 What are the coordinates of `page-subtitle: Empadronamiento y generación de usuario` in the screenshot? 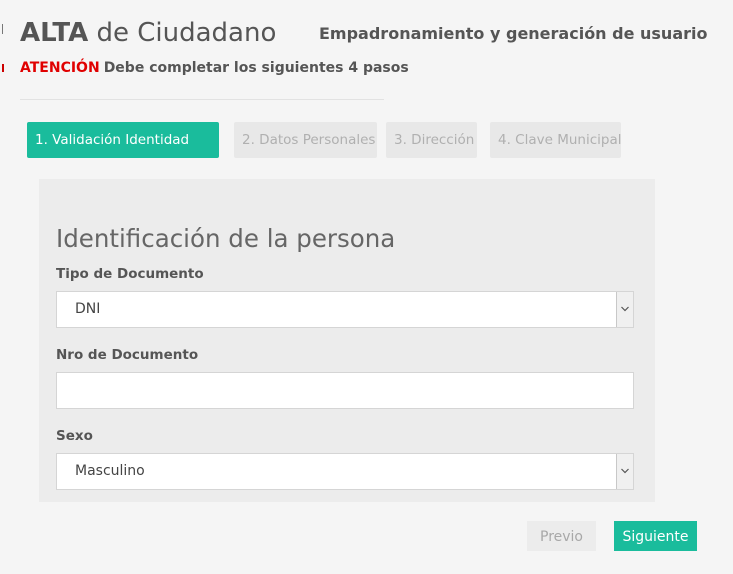 It's located at (513, 33).